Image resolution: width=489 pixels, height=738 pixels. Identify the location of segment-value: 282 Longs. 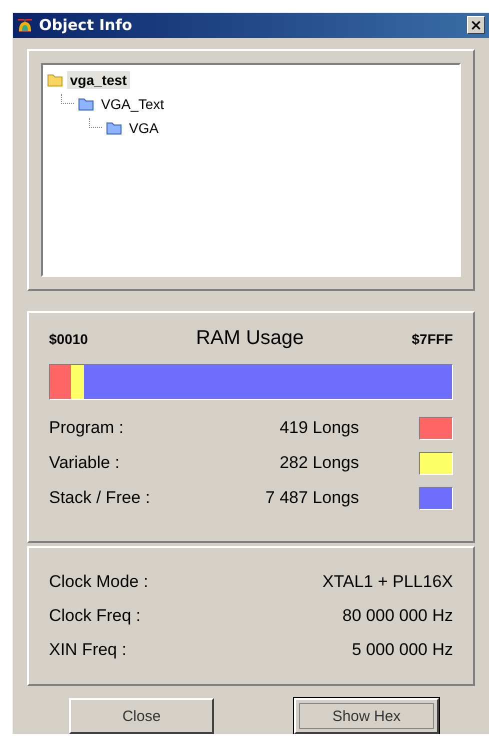
(318, 463).